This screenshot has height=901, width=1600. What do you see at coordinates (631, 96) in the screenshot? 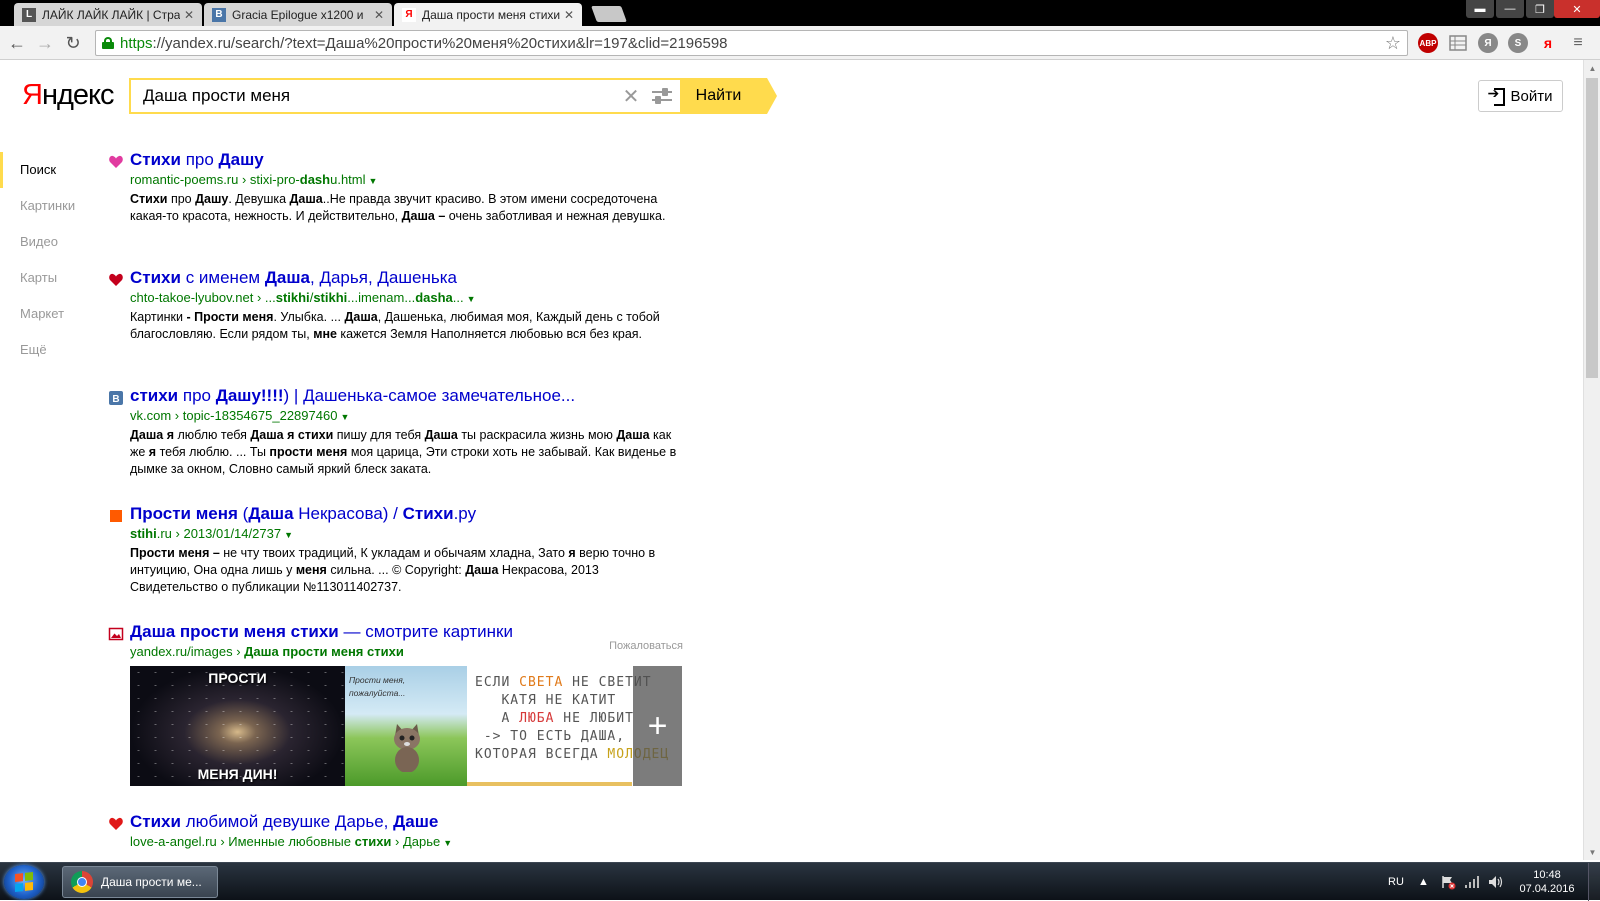
I see `clear-search-icon: ✕` at bounding box center [631, 96].